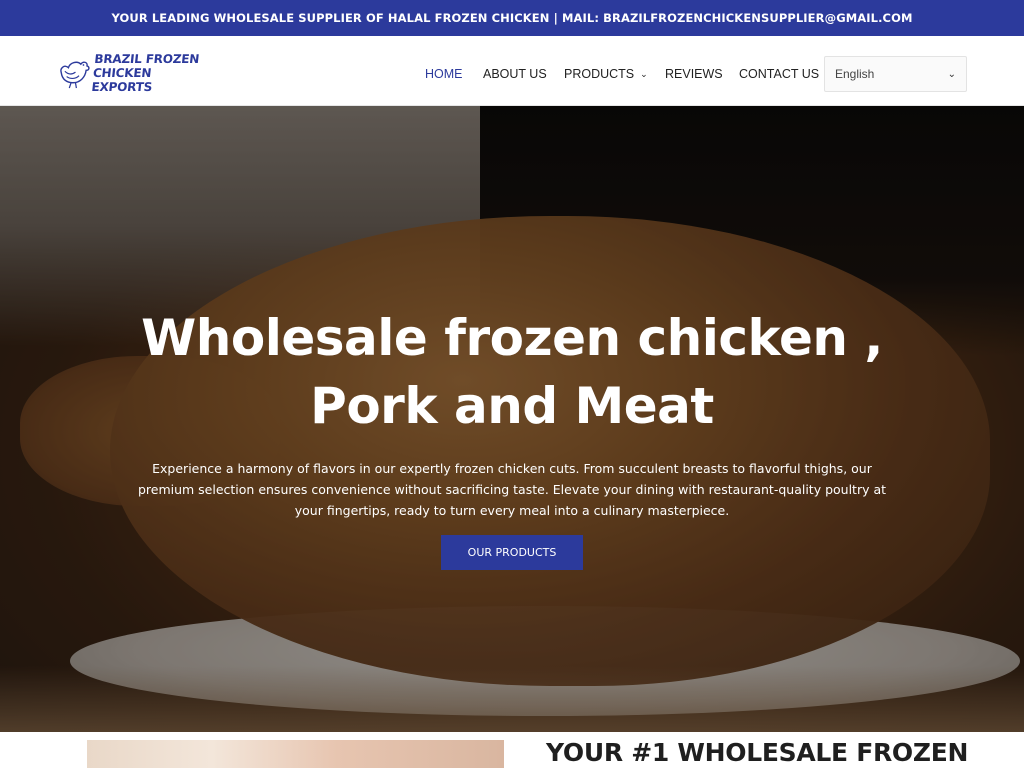  Describe the element at coordinates (122, 80) in the screenshot. I see `logo-line-2: CHICKEN EXPORTS` at that location.